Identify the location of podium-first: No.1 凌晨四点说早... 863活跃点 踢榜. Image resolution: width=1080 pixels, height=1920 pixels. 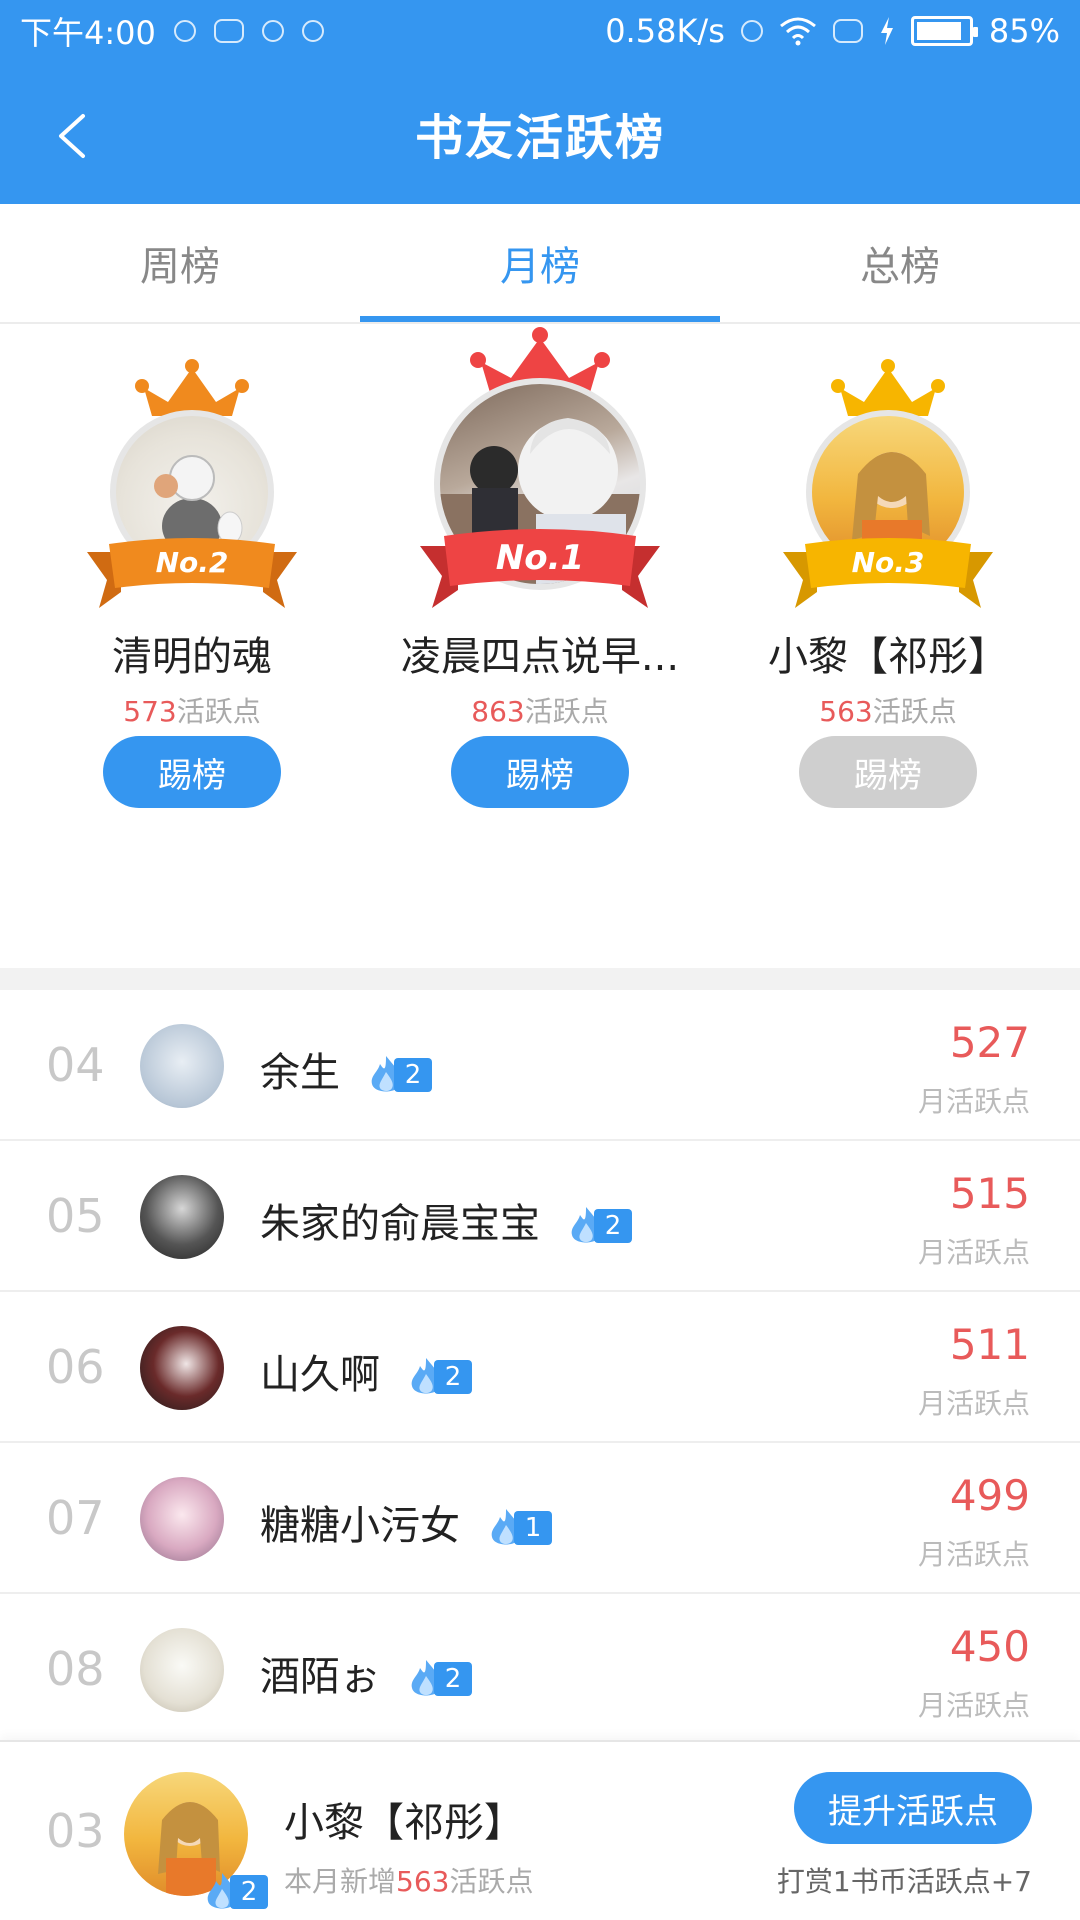
(540, 647).